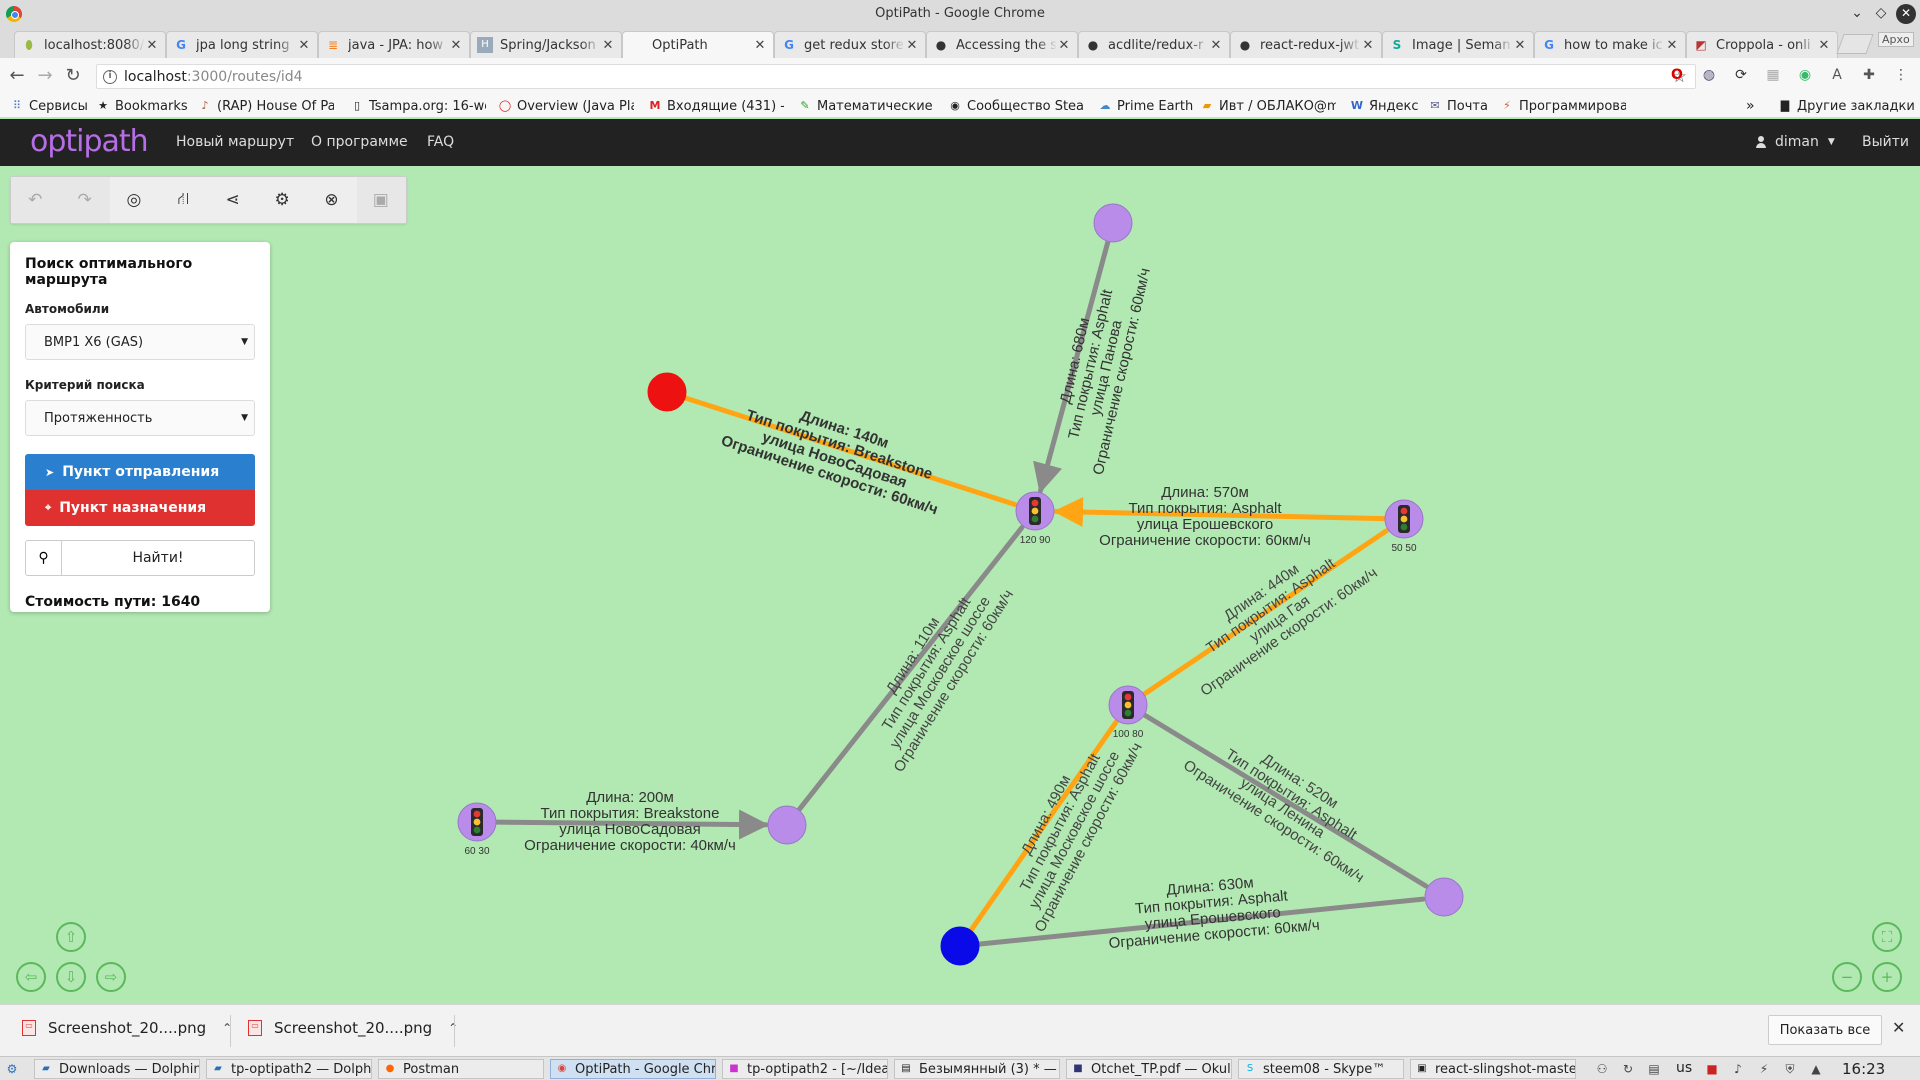 The height and width of the screenshot is (1080, 1920). What do you see at coordinates (1869, 75) in the screenshot?
I see `puzzle-icon: ✚` at bounding box center [1869, 75].